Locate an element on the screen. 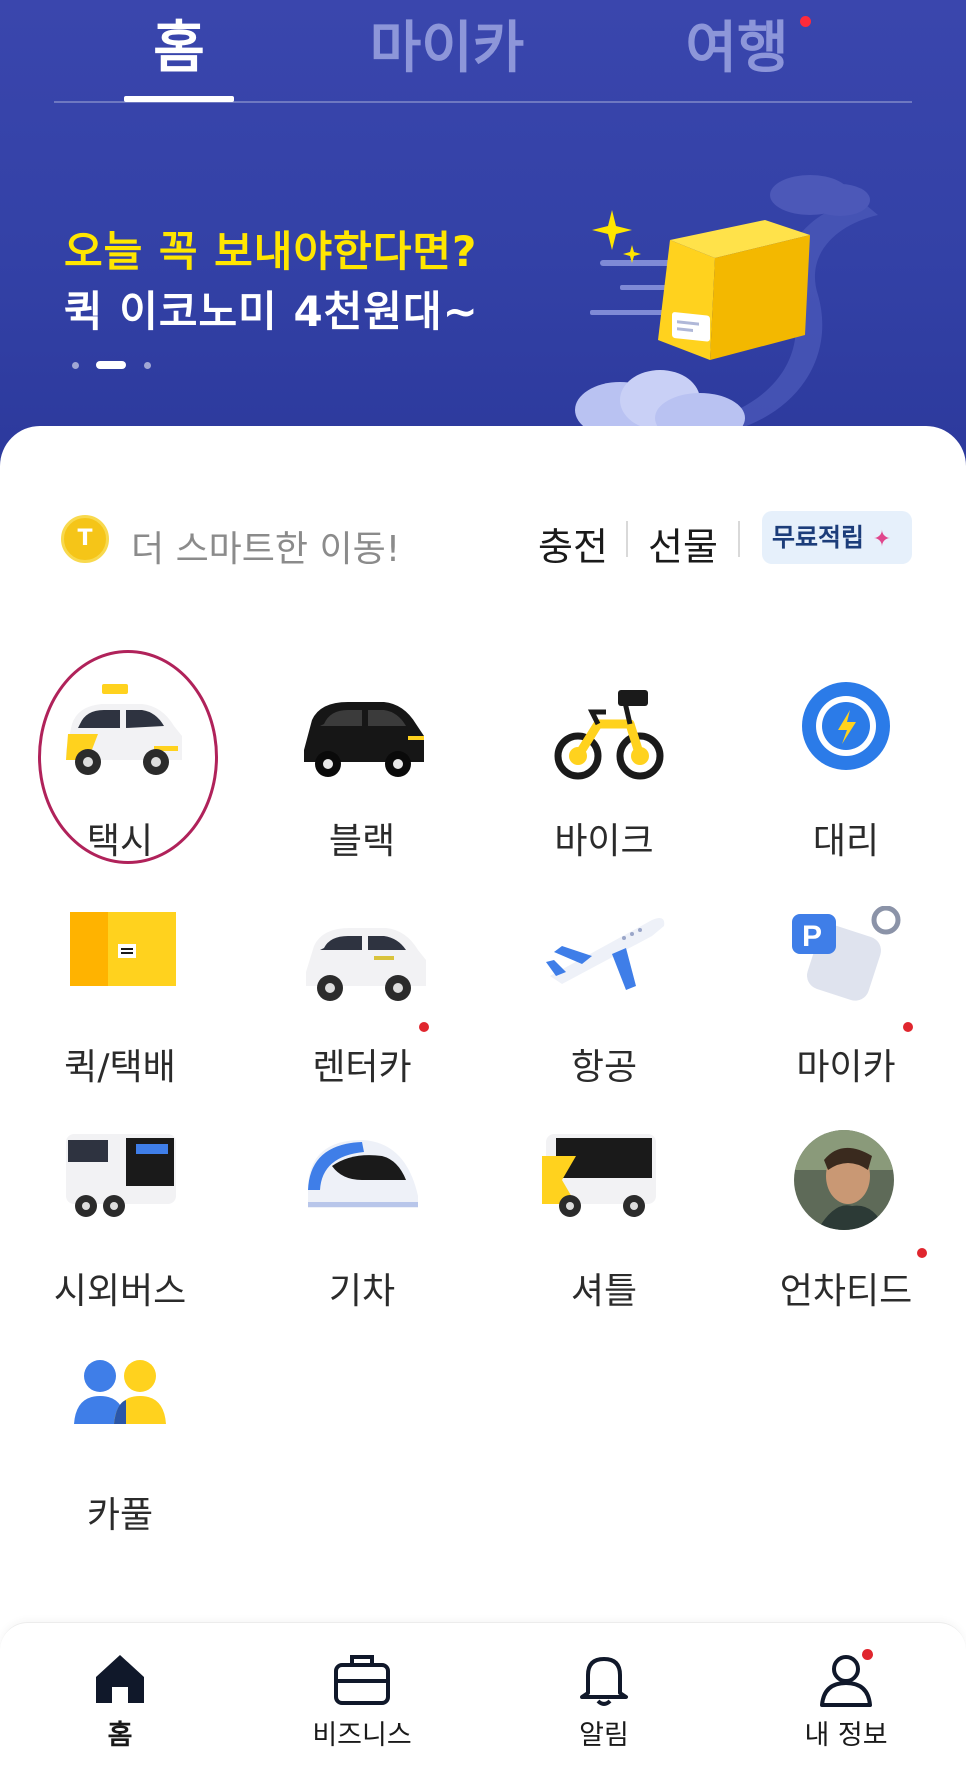 This screenshot has width=966, height=1771. carpool-icon is located at coordinates (120, 1392).